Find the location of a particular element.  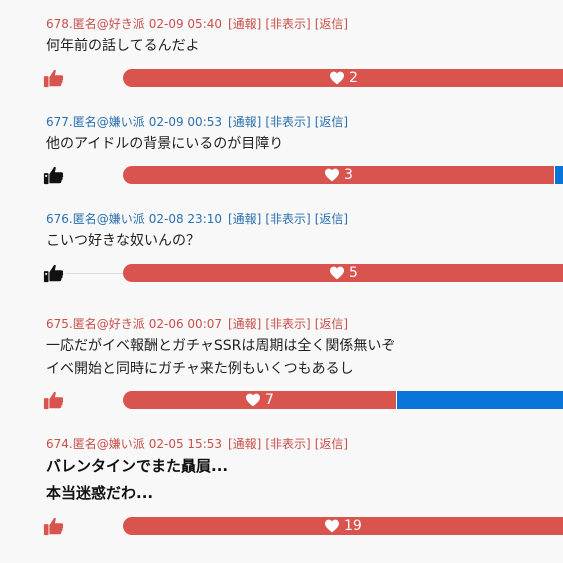

comment-date: 02-06 00:07 is located at coordinates (185, 324).